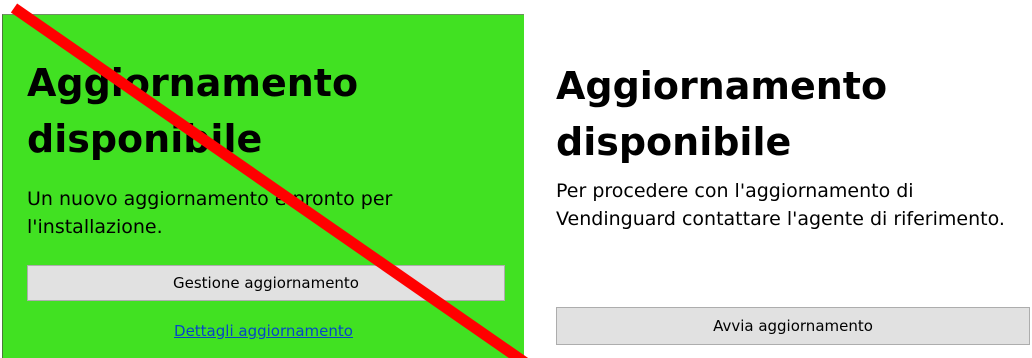 The width and height of the screenshot is (1032, 358). What do you see at coordinates (263, 331) in the screenshot?
I see `update-details-link: Dettagli aggiornamento` at bounding box center [263, 331].